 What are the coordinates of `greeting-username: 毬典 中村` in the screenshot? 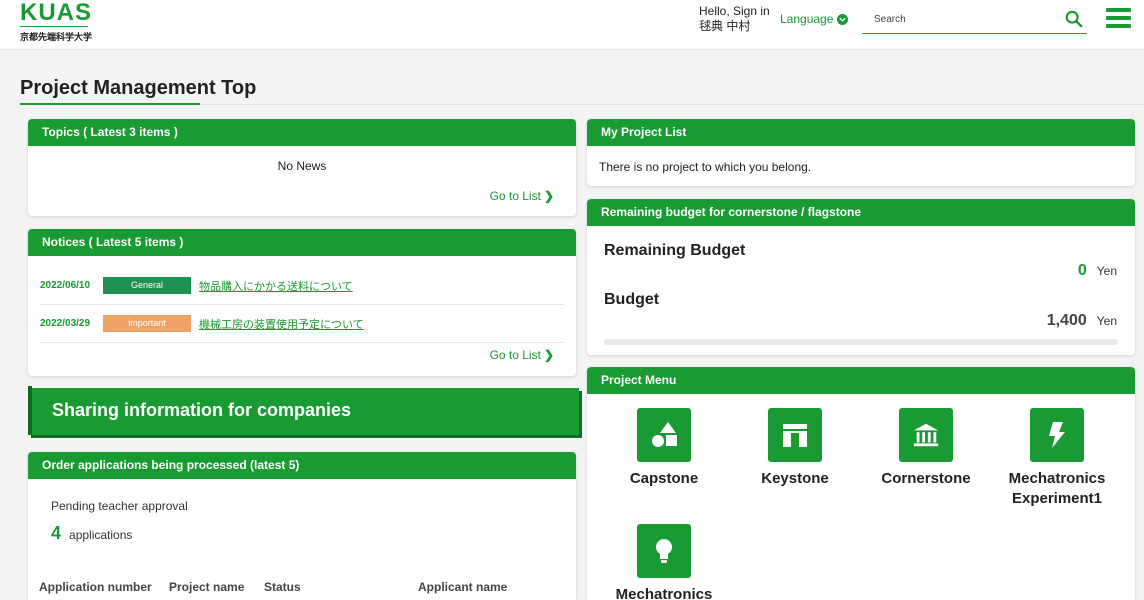 It's located at (725, 26).